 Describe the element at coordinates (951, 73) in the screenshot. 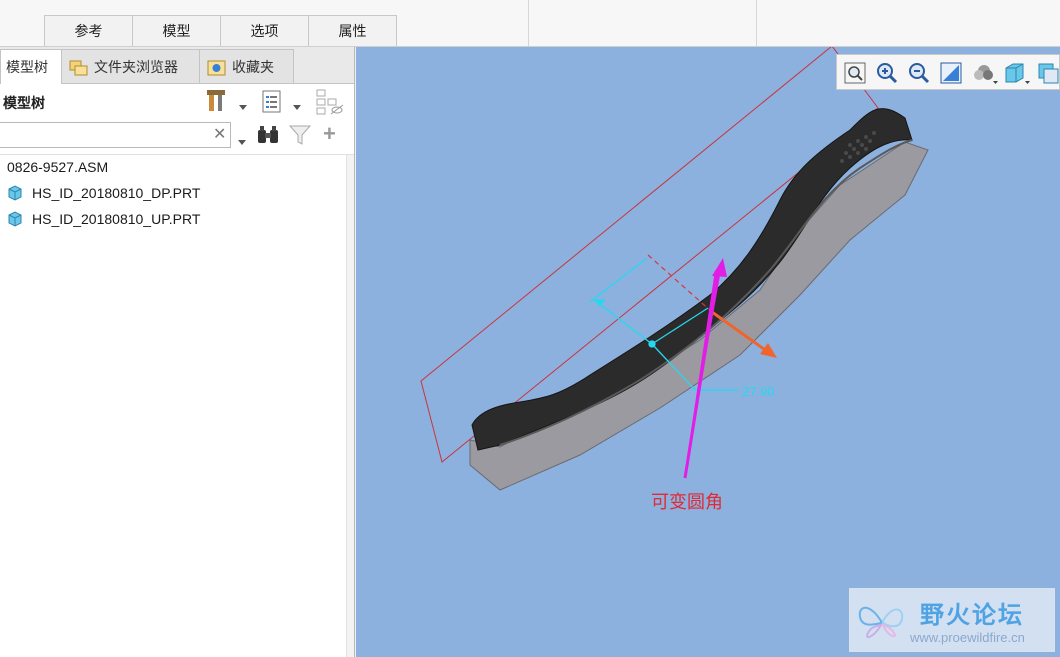

I see `repaint-icon` at that location.